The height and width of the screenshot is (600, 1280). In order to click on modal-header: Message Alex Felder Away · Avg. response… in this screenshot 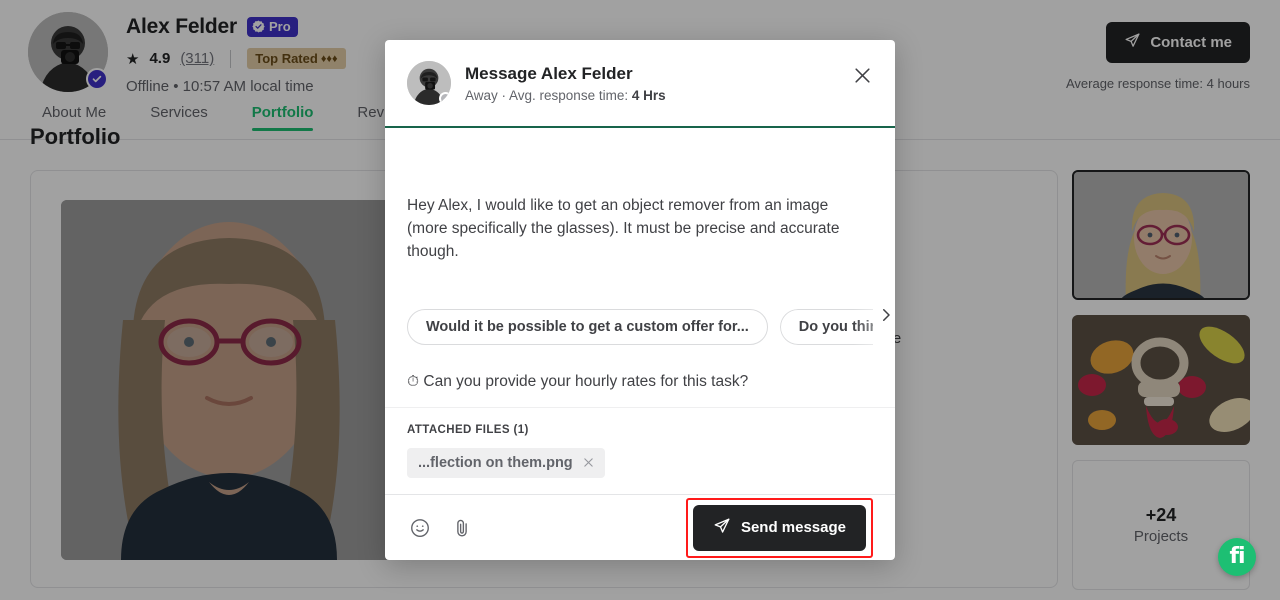, I will do `click(640, 84)`.